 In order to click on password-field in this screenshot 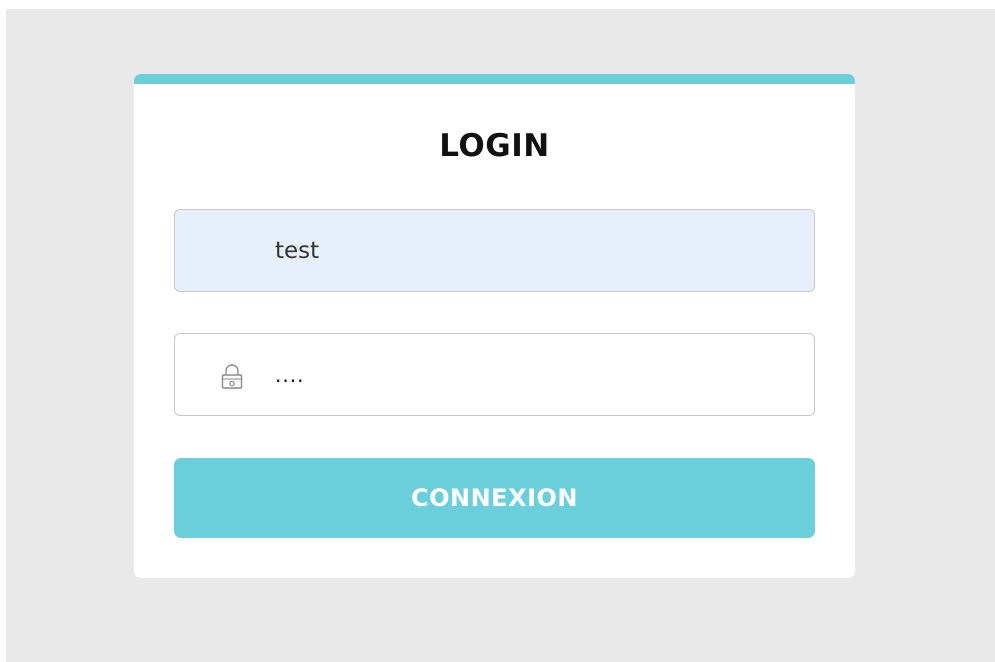, I will do `click(494, 374)`.